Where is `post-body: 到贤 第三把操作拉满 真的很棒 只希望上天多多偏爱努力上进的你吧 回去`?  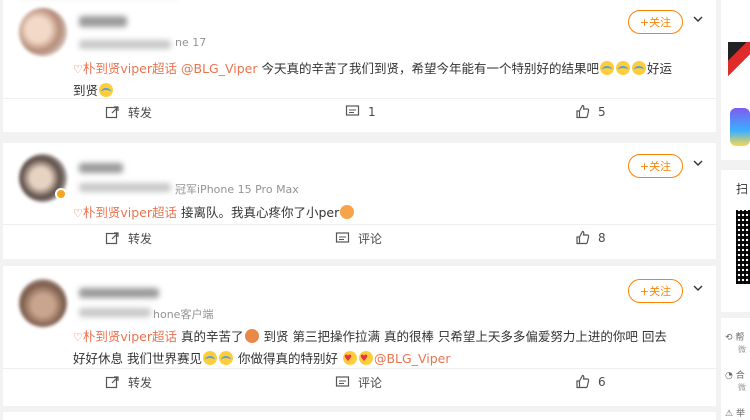
post-body: 到贤 第三把操作拉满 真的很棒 只希望上天多多偏爱努力上进的你吧 回去 is located at coordinates (465, 336).